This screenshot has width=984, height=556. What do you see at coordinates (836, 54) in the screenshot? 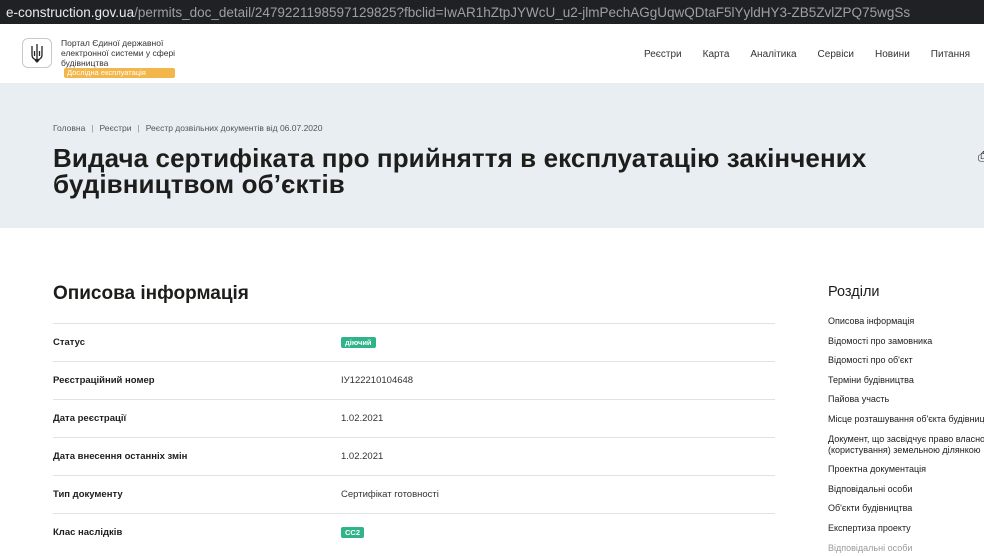
I see `nav-services: Сервіси` at bounding box center [836, 54].